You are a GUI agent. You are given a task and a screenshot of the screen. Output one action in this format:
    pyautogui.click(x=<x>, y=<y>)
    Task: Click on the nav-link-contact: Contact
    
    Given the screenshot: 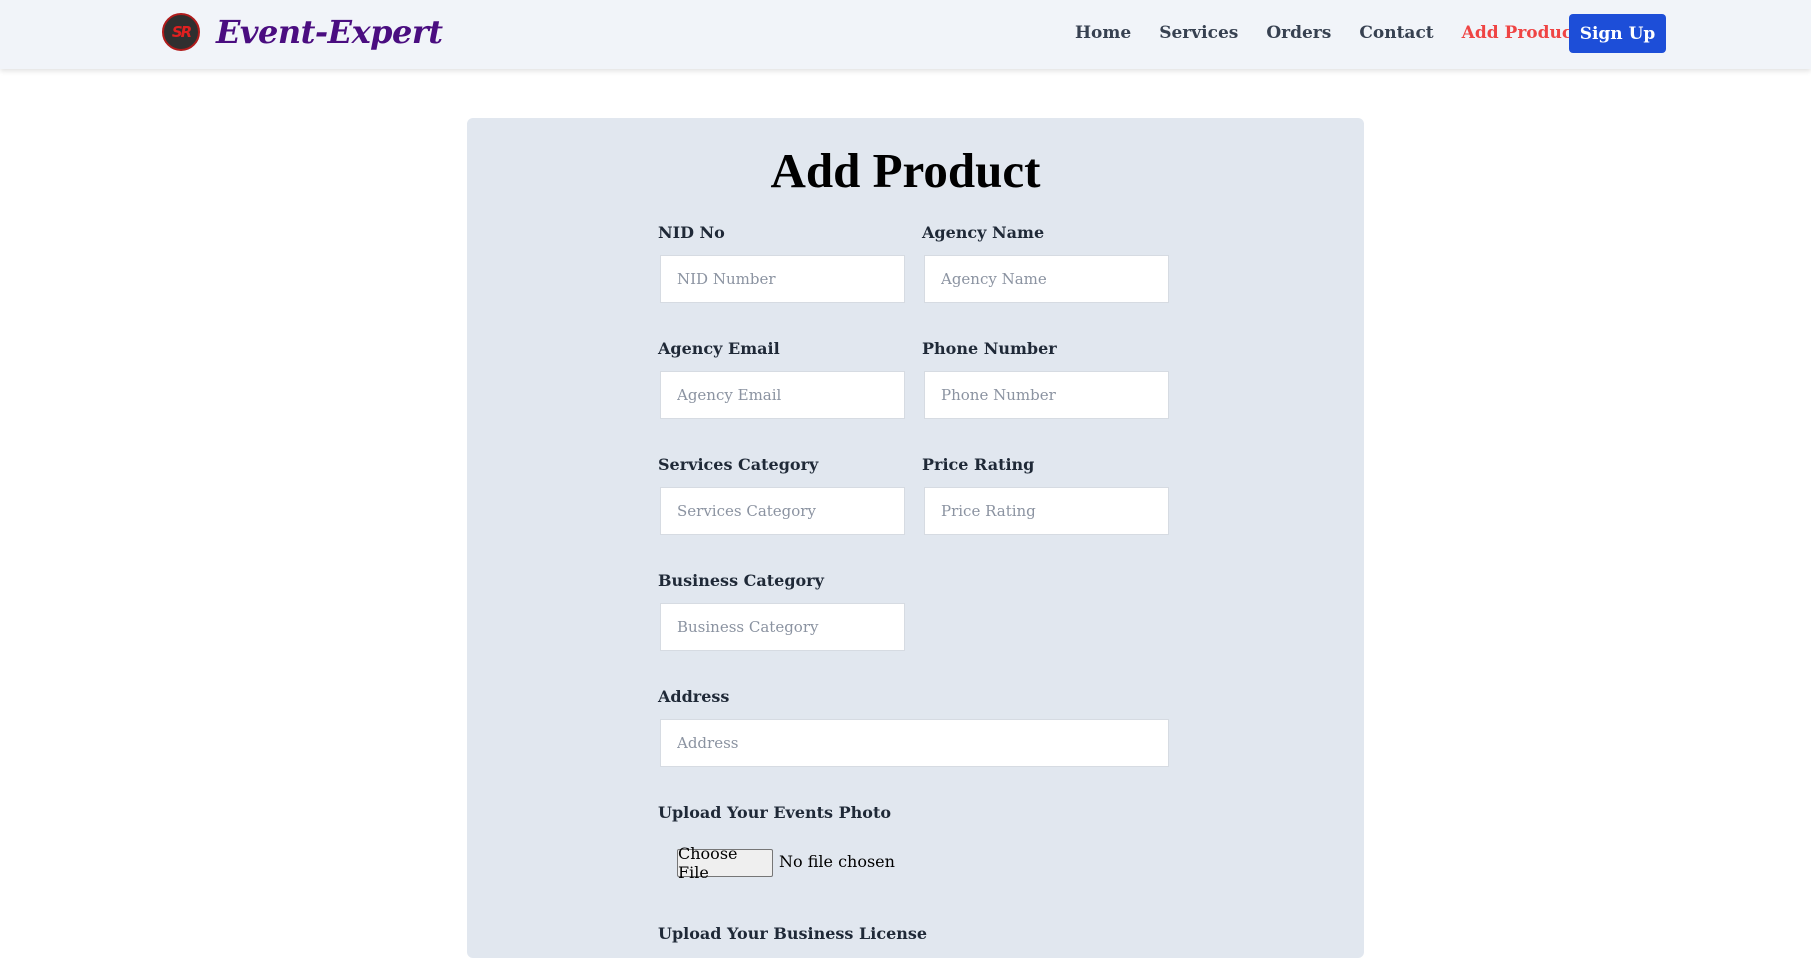 What is the action you would take?
    pyautogui.click(x=1396, y=33)
    